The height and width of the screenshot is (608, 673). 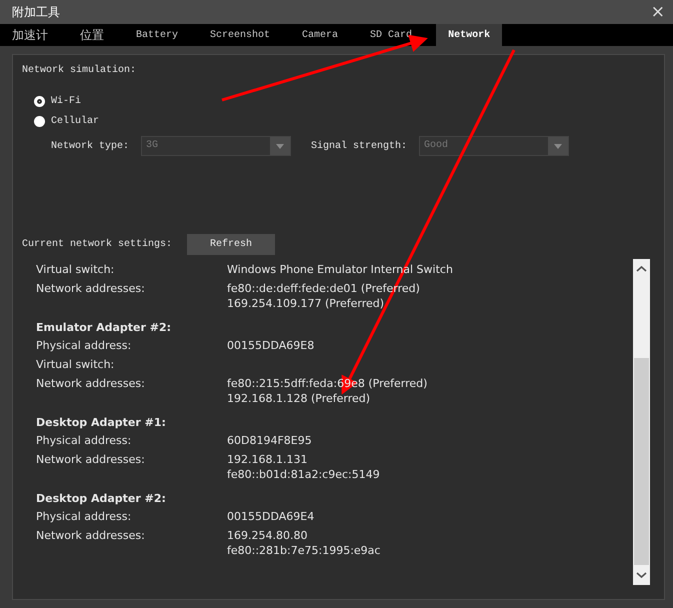 I want to click on network-type-label: Network type:, so click(x=90, y=146).